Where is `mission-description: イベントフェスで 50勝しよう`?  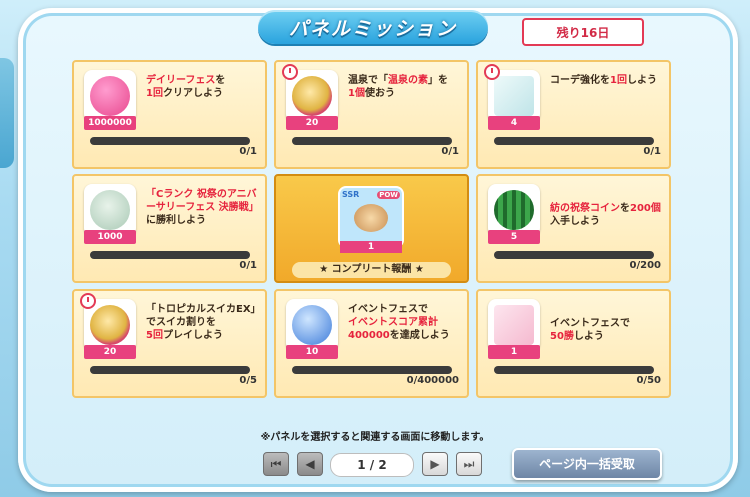
mission-description: イベントフェスで 50勝しよう is located at coordinates (590, 330).